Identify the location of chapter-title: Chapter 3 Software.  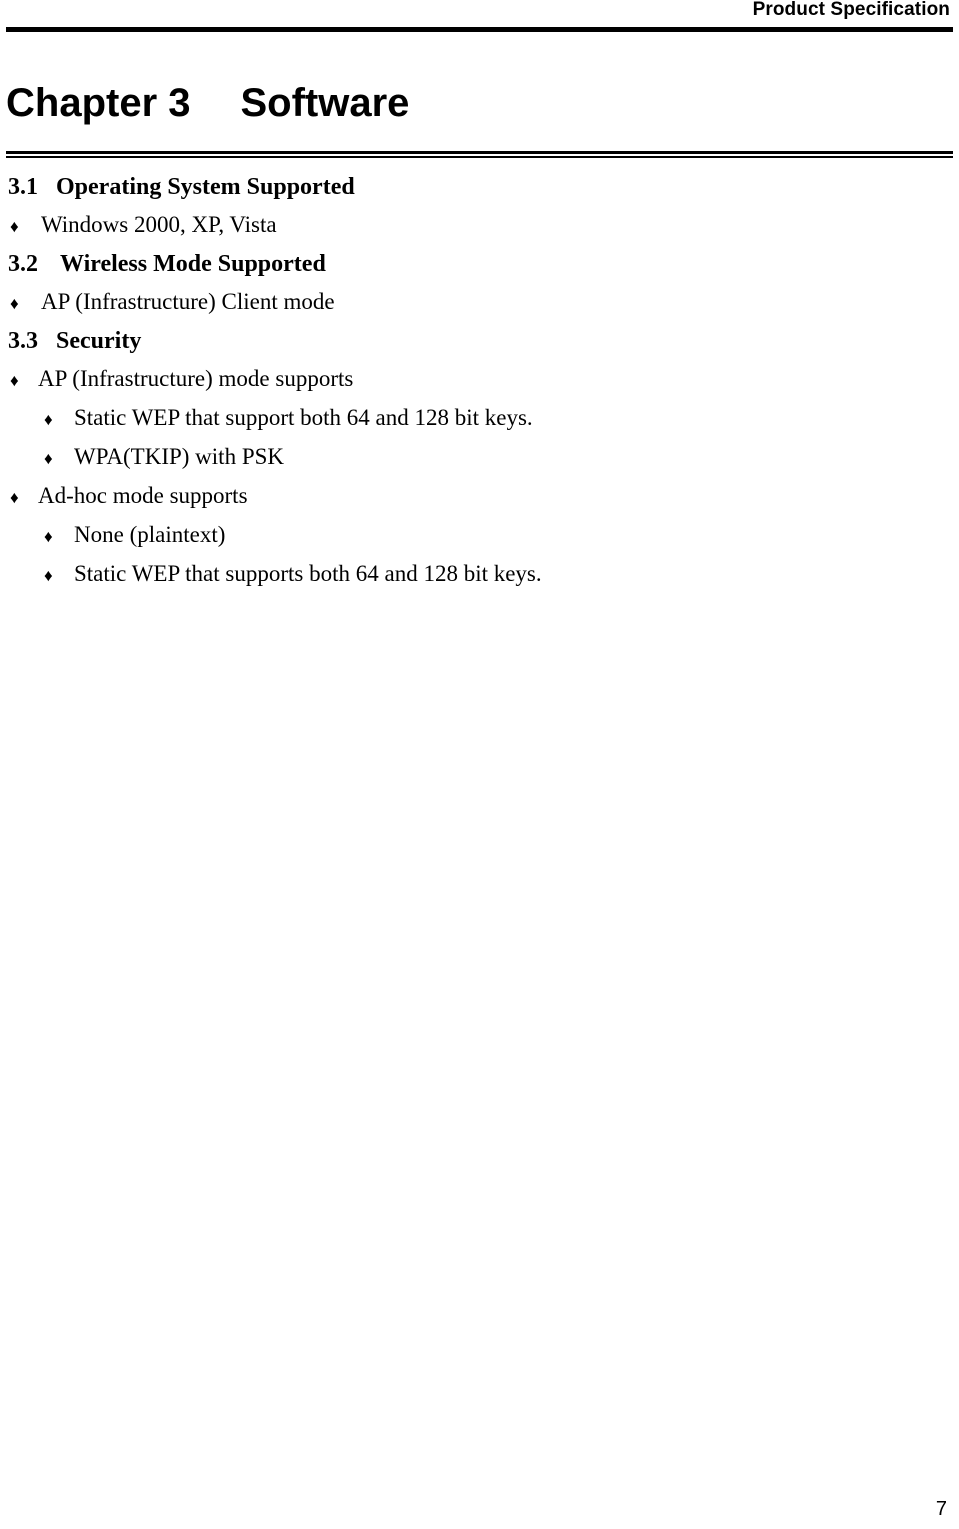
(207, 103).